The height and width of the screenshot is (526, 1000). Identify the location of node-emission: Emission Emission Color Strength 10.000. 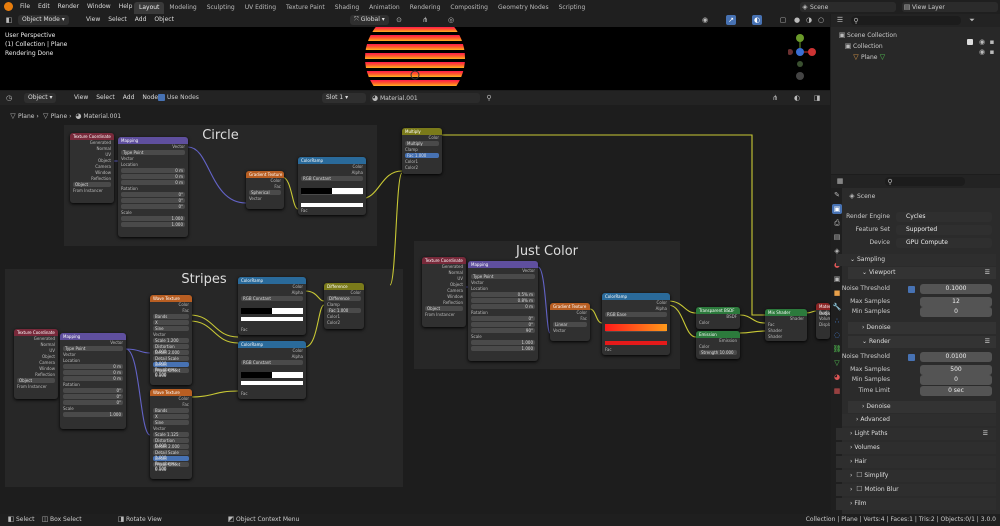
(718, 345).